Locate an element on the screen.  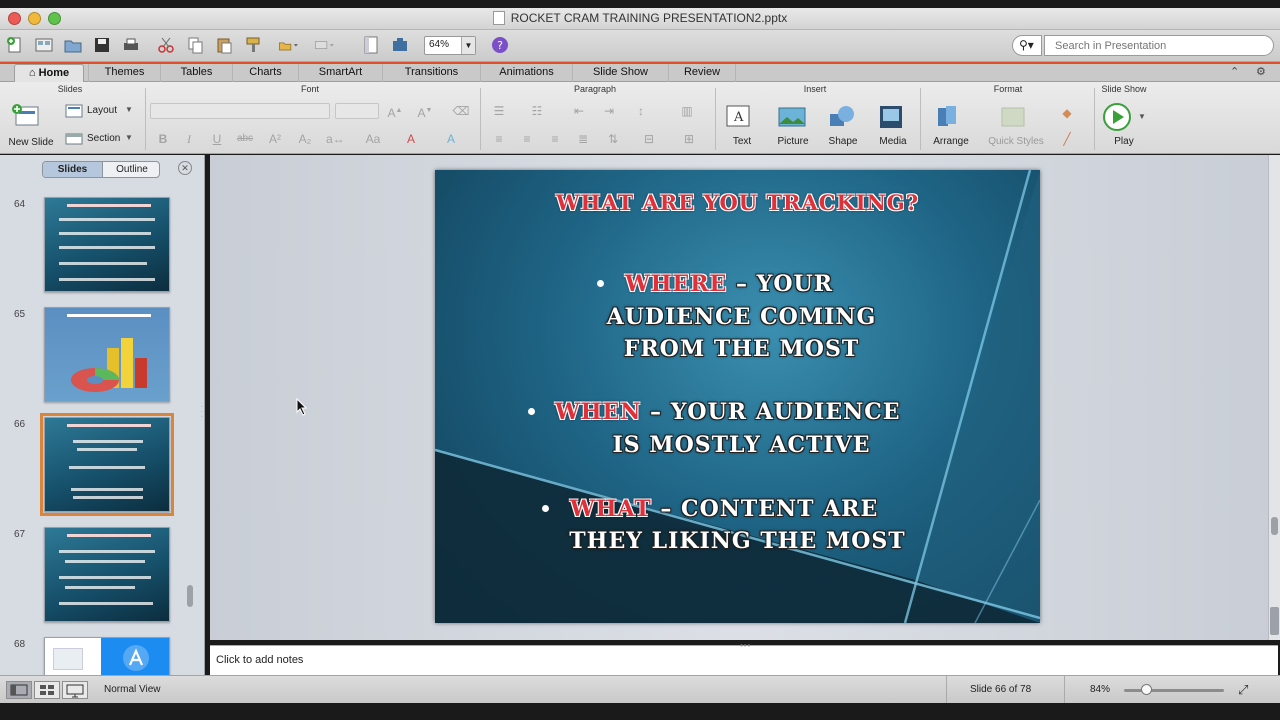
shape-line-icon: ╱ is located at coordinates (1067, 139).